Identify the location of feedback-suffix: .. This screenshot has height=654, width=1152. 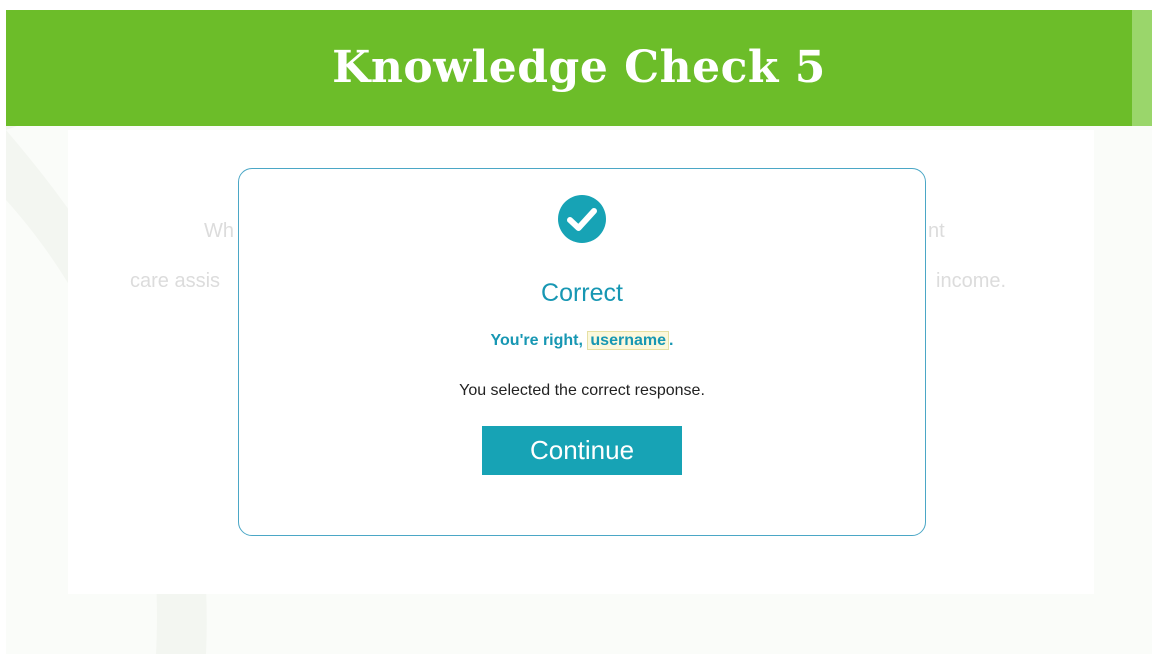
(671, 340).